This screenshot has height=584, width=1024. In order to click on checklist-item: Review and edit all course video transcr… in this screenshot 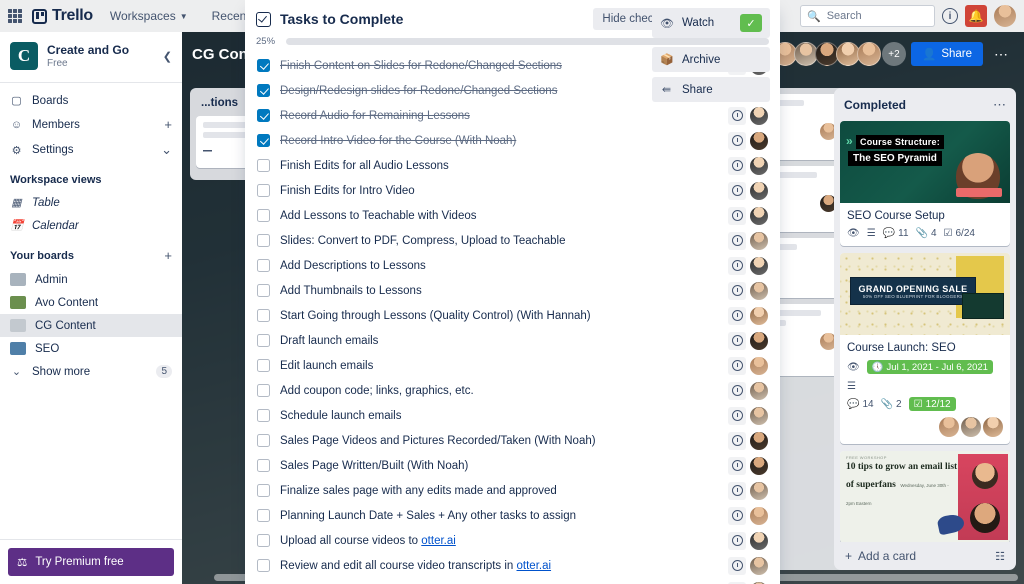, I will do `click(512, 565)`.